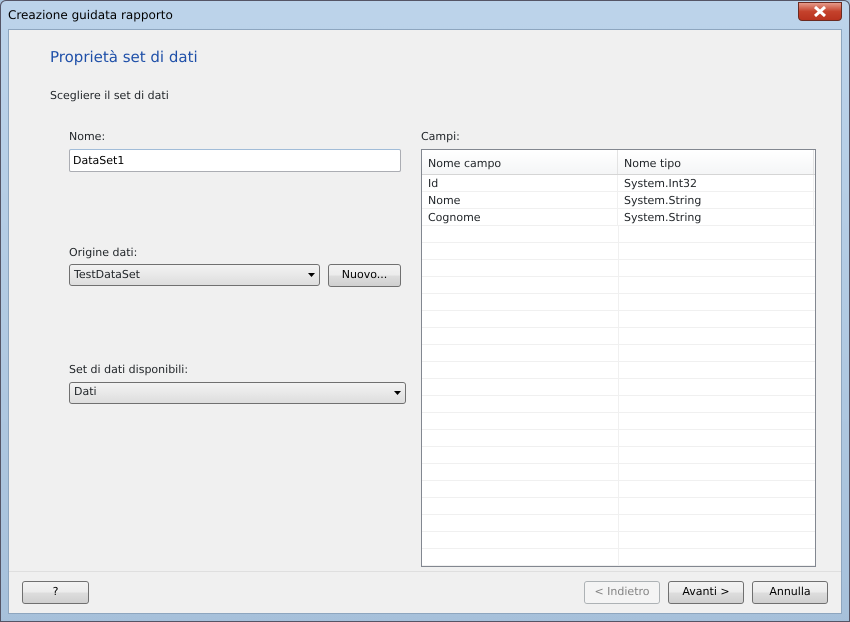 Image resolution: width=850 pixels, height=622 pixels. I want to click on help-button: ?, so click(55, 592).